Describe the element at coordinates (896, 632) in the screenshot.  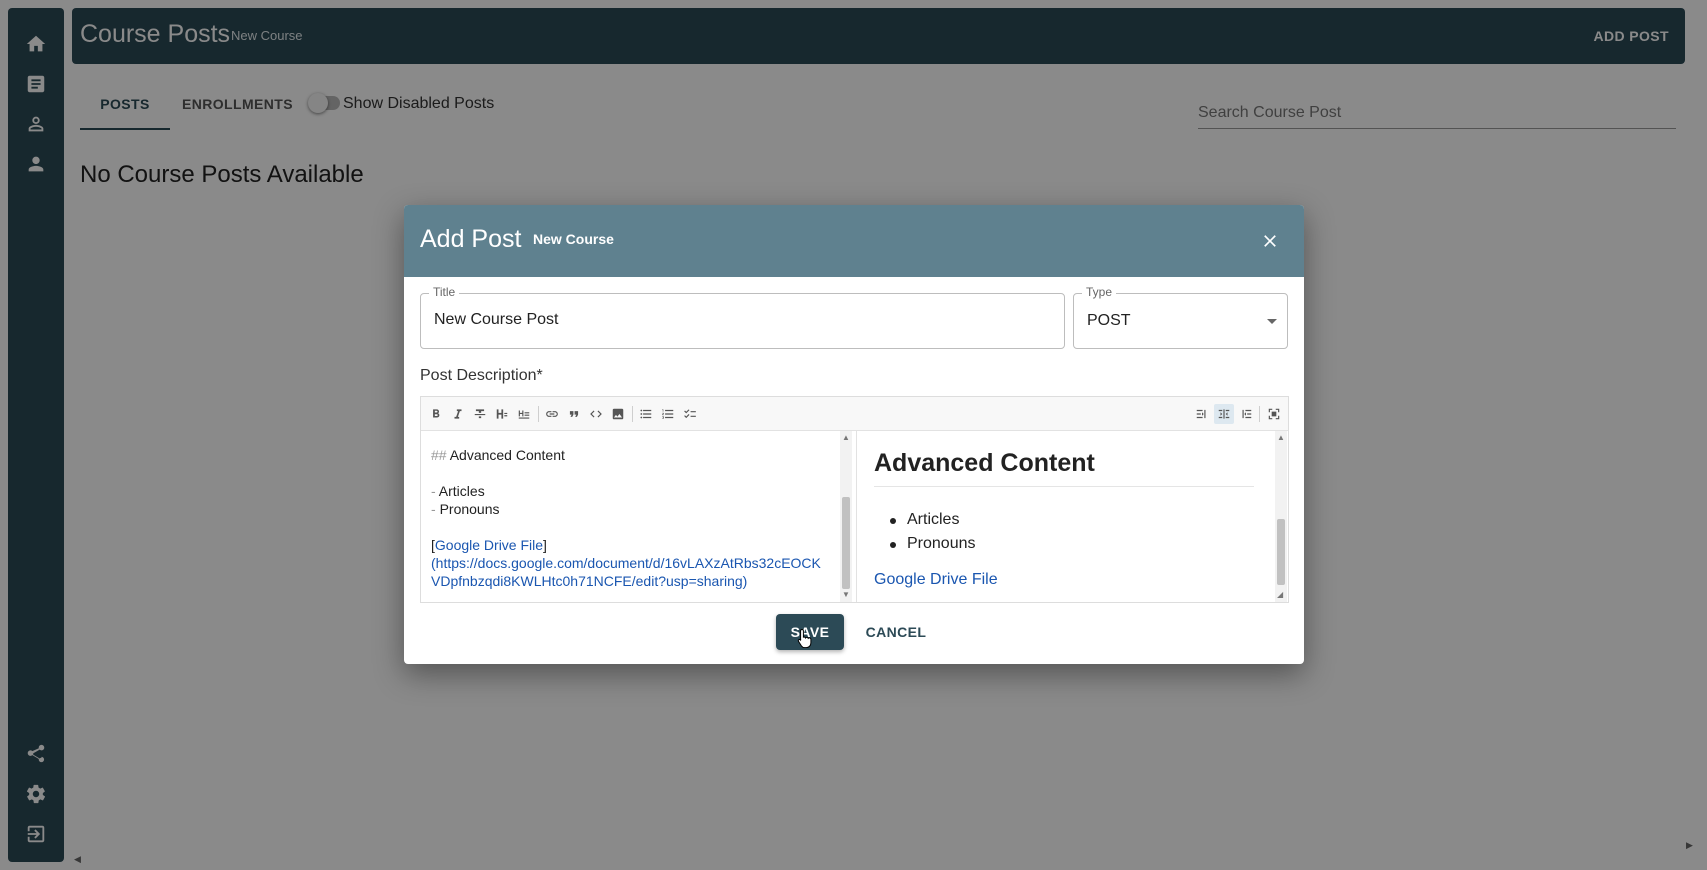
I see `cancel-button: CANCEL` at that location.